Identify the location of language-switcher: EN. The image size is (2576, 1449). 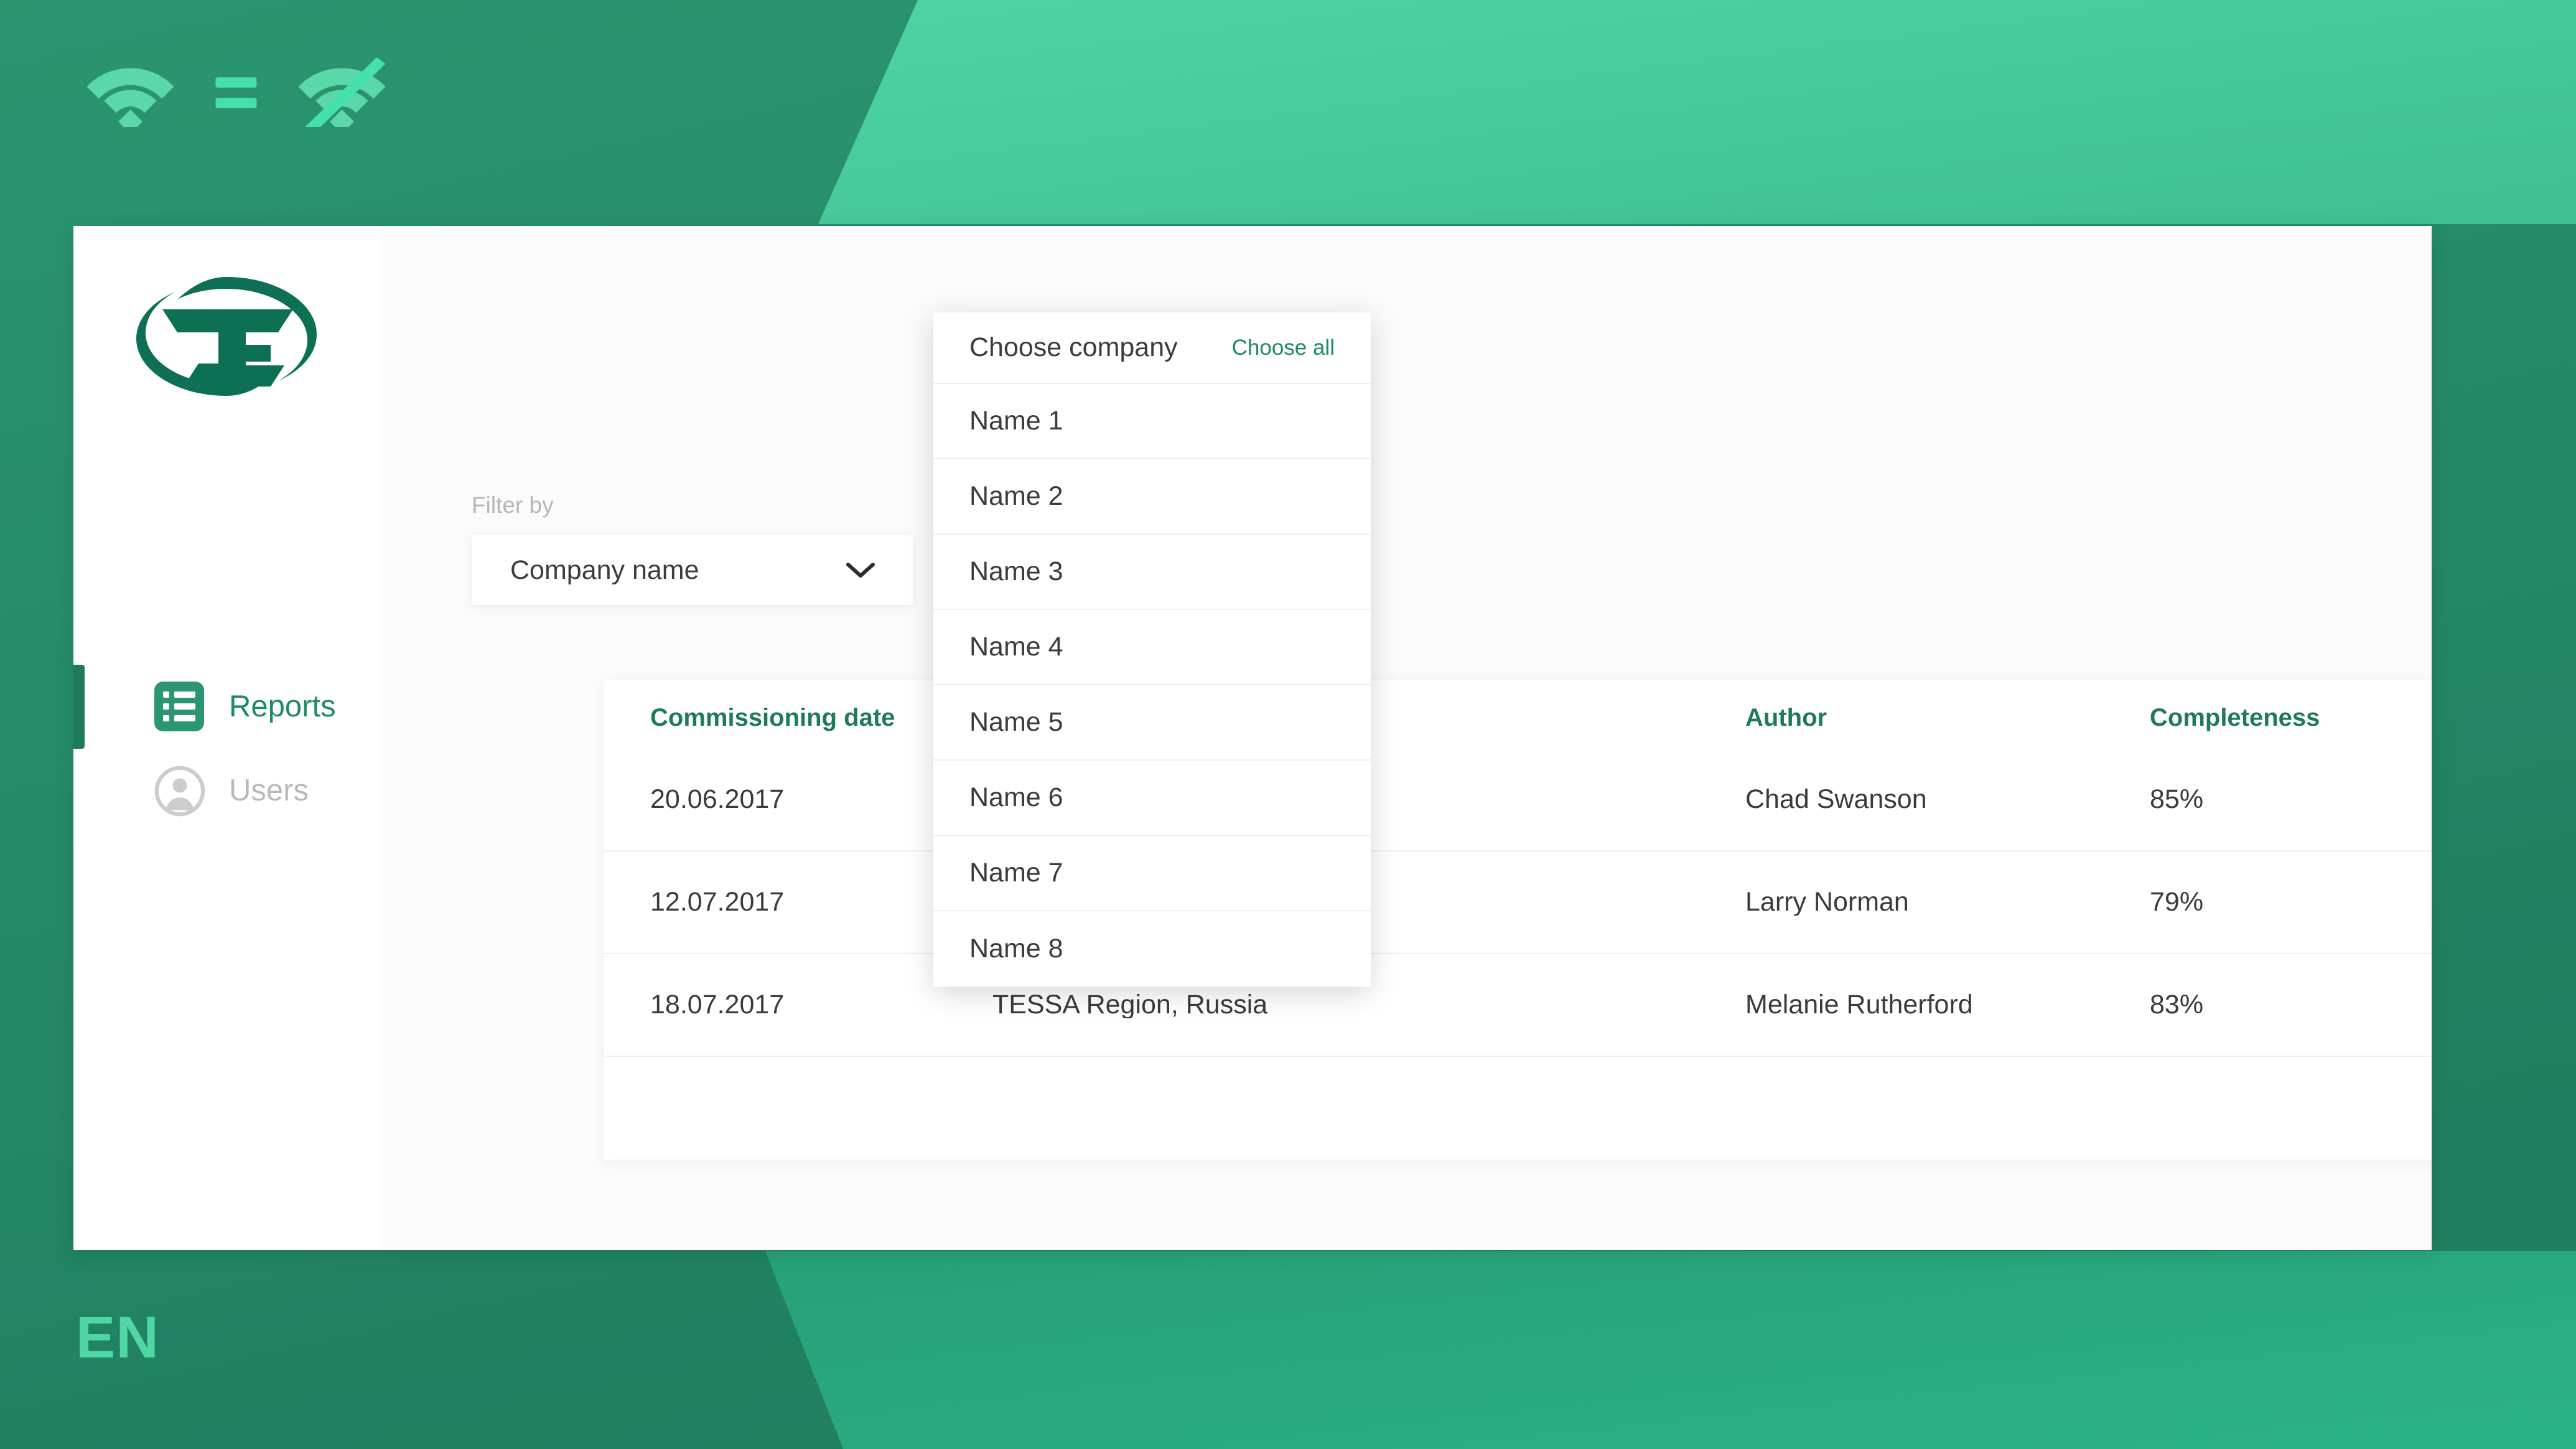
(117, 1337).